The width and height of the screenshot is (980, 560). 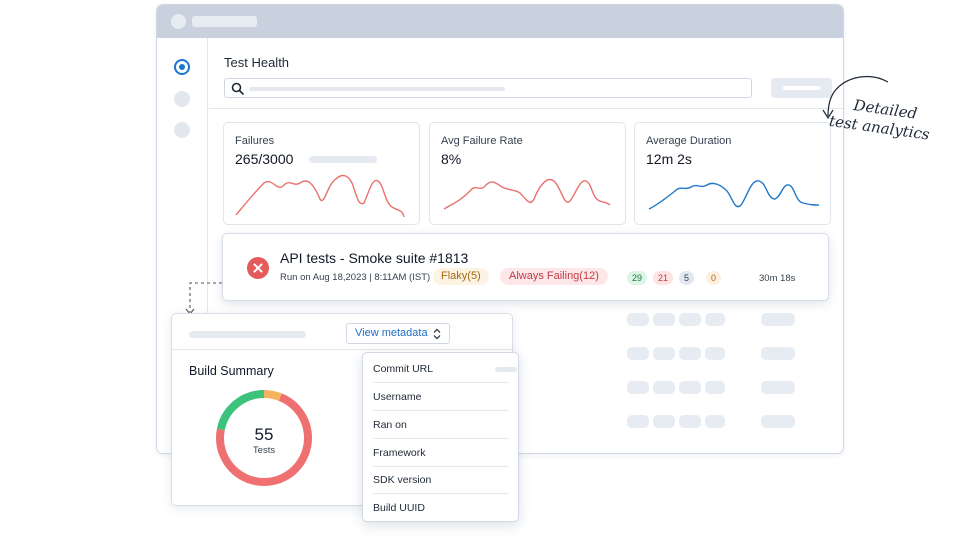 I want to click on build-summary-title: Build Summary, so click(x=231, y=371).